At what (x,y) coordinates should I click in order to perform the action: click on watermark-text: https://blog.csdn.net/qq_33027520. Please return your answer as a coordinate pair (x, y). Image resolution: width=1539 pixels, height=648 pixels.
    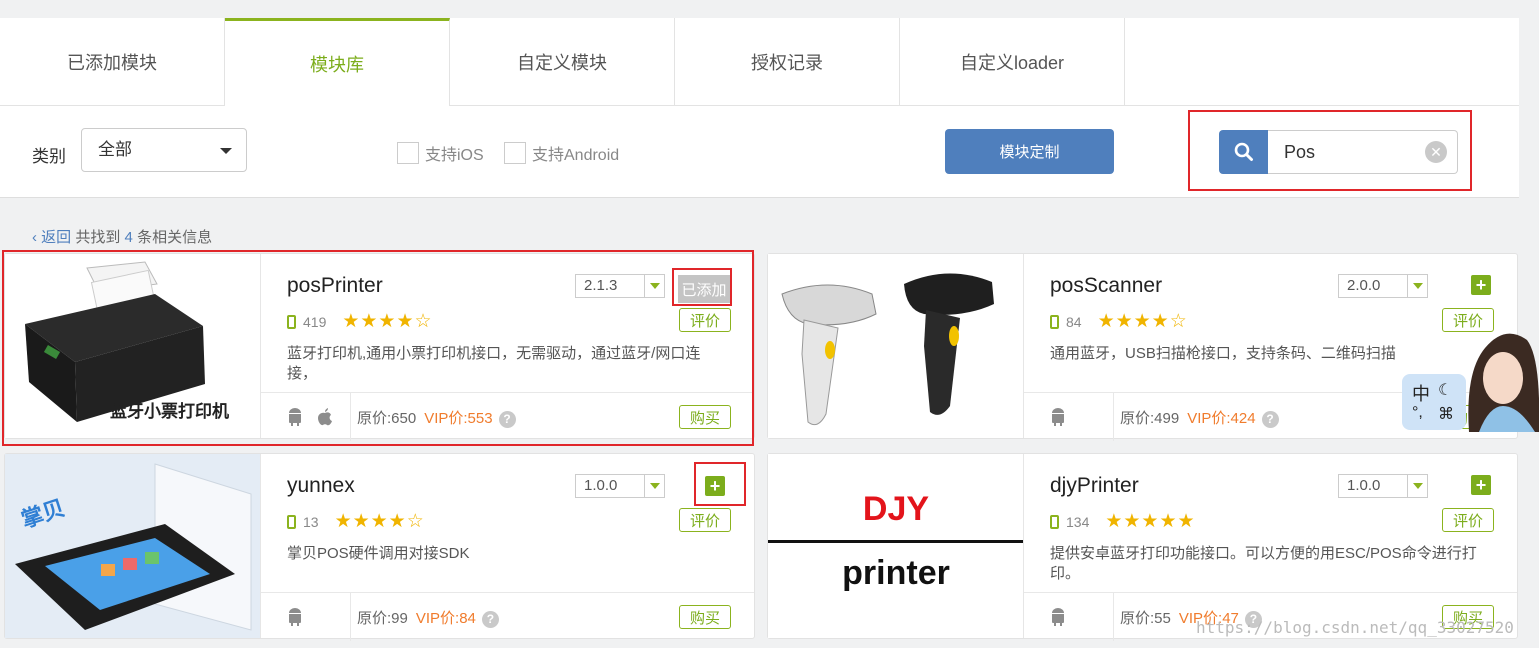
    Looking at the image, I should click on (1355, 627).